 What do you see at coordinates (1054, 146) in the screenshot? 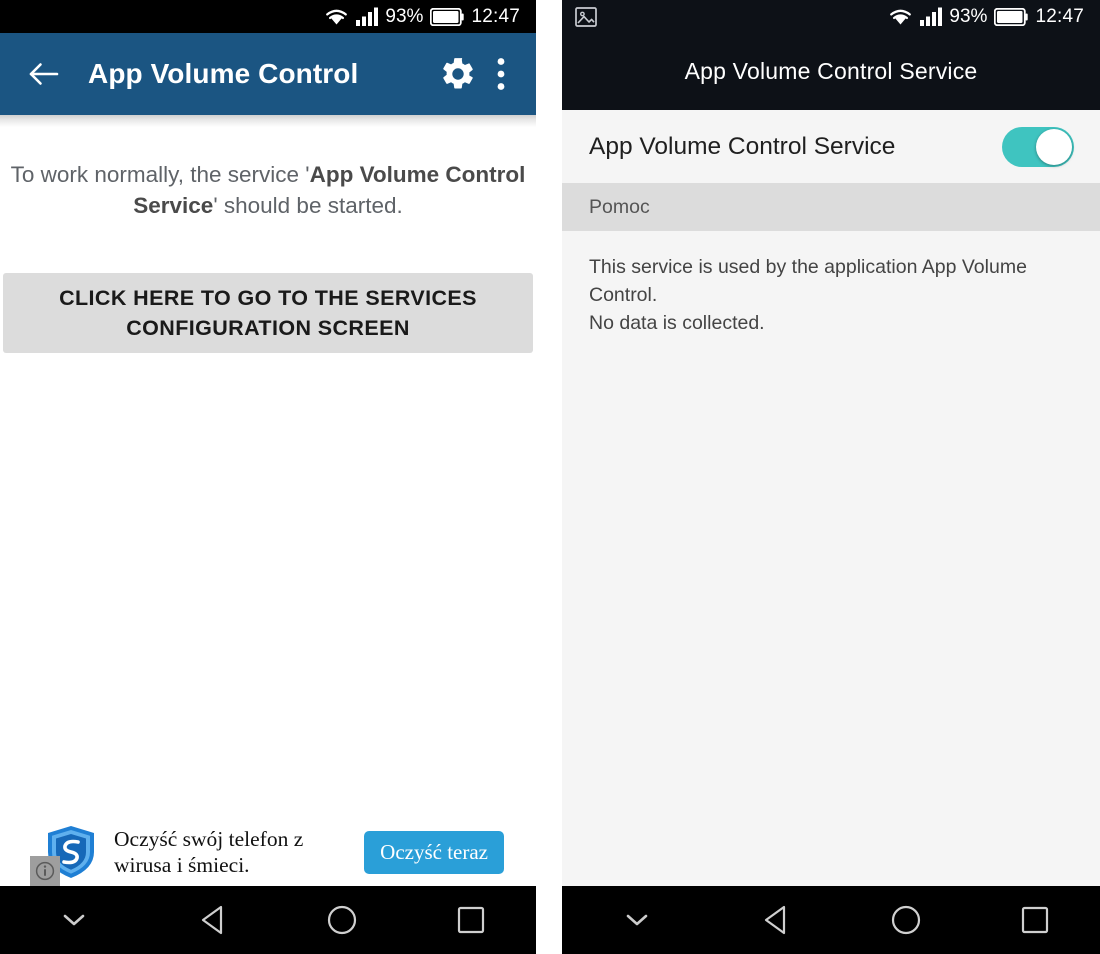
I see `toggle-knob` at bounding box center [1054, 146].